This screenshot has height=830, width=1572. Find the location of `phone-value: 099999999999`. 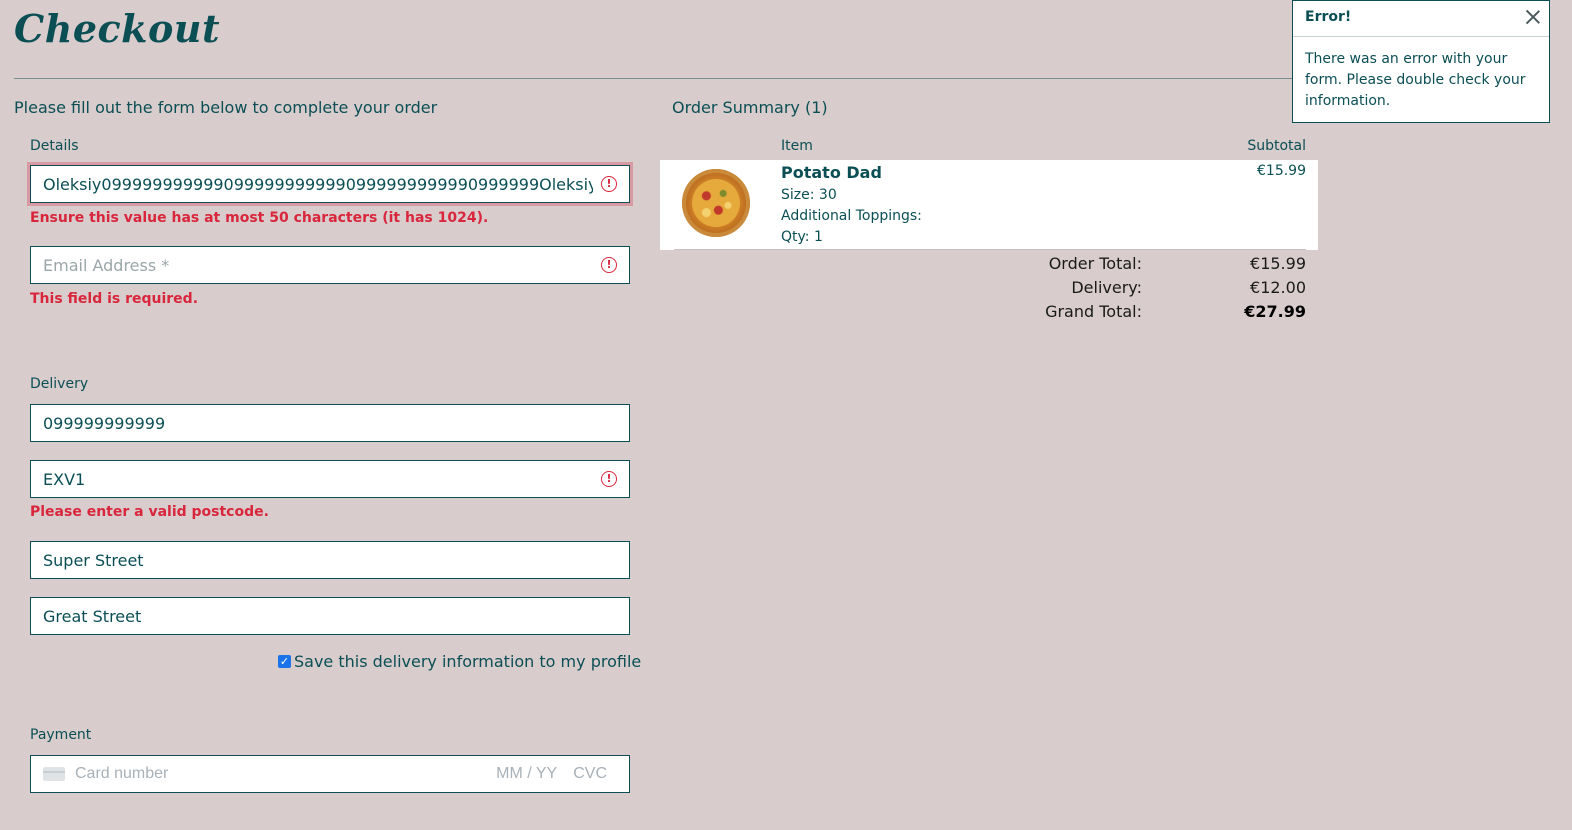

phone-value: 099999999999 is located at coordinates (104, 423).